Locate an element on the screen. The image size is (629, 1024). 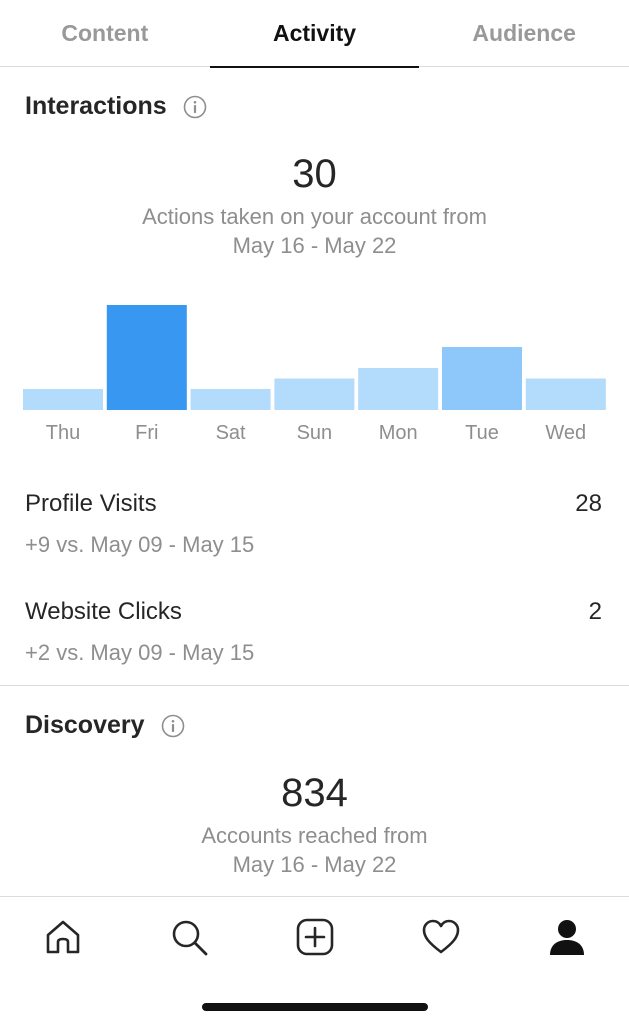
chart-bar-sun is located at coordinates (314, 394).